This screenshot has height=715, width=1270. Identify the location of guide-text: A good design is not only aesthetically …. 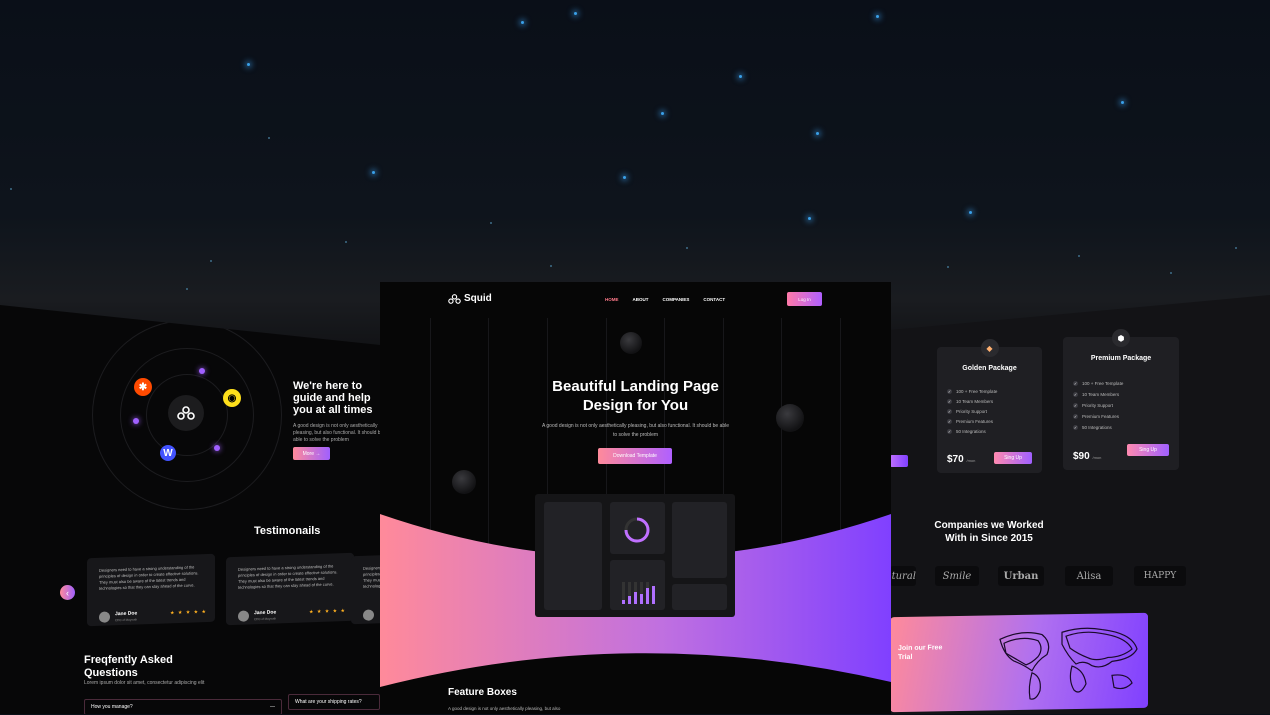
(338, 433).